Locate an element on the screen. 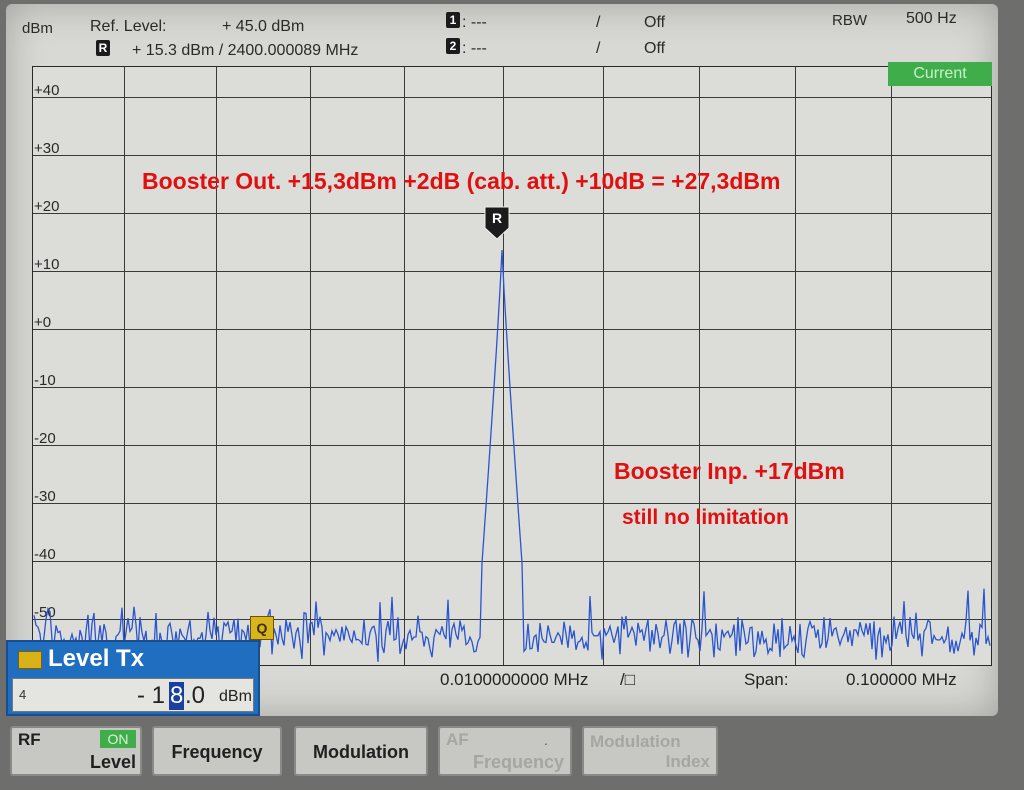  modulation-index-softkey: Modulation Index is located at coordinates (650, 751).